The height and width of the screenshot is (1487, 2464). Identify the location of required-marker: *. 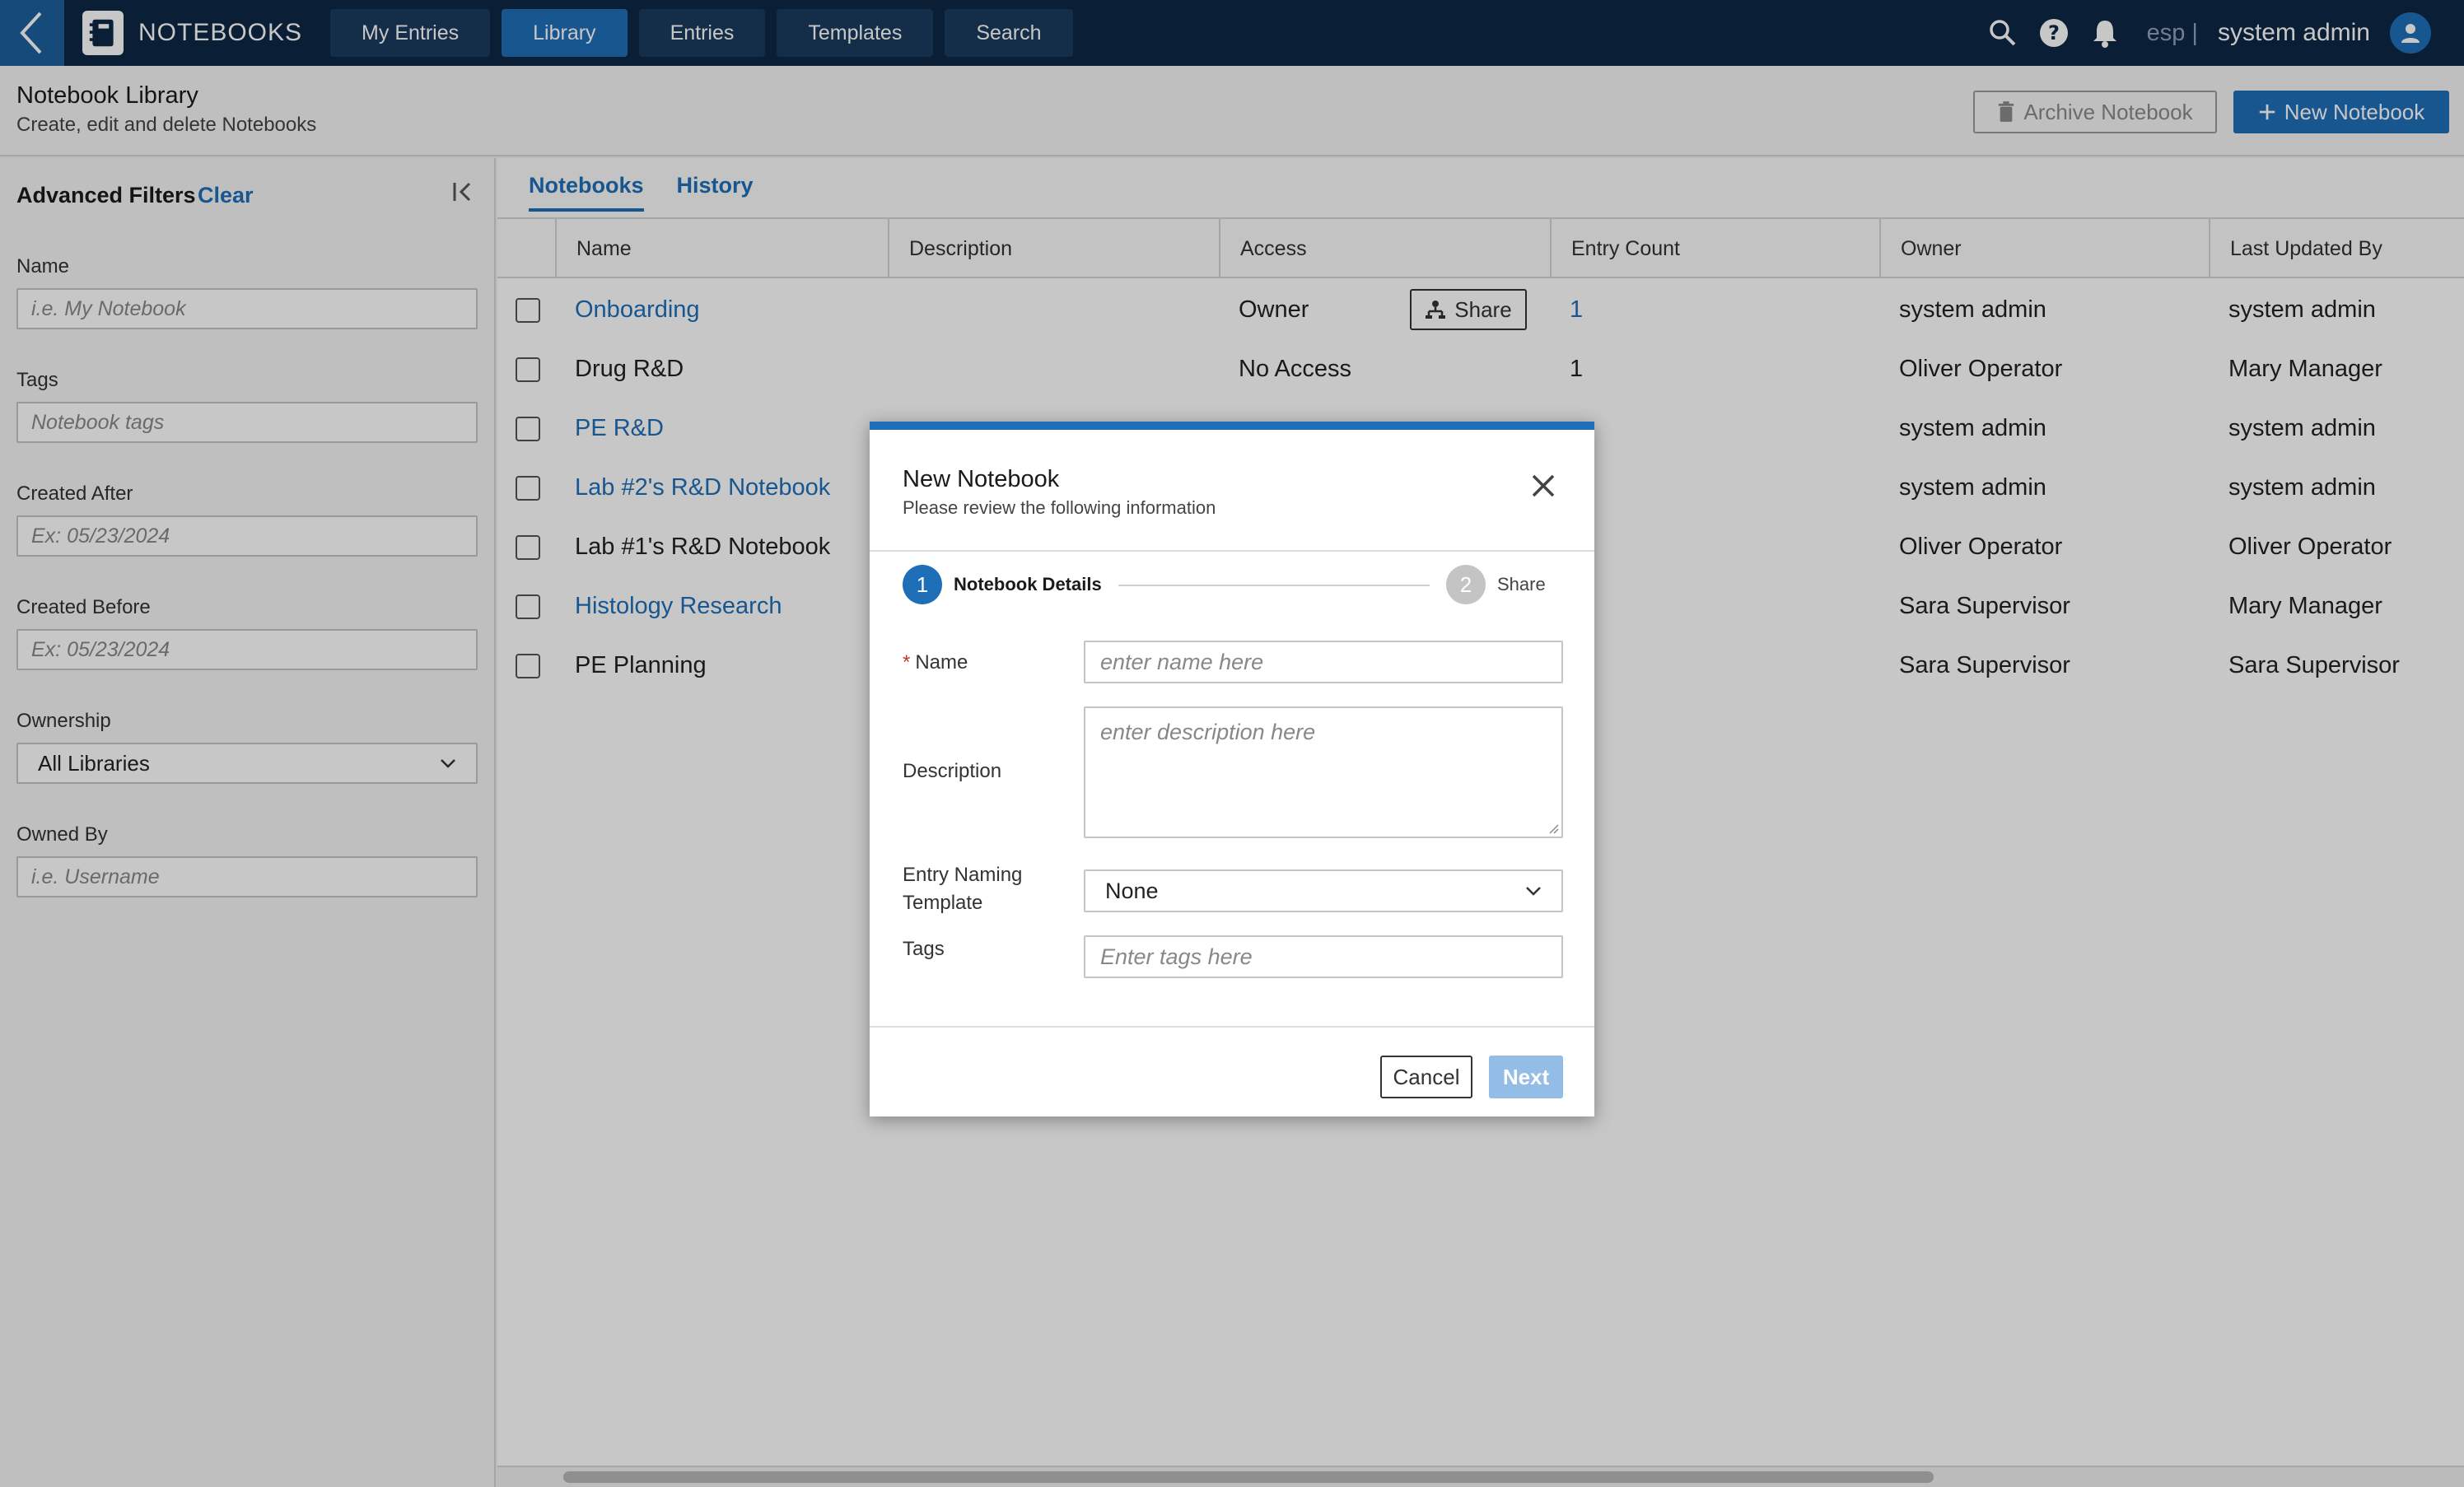
(907, 662).